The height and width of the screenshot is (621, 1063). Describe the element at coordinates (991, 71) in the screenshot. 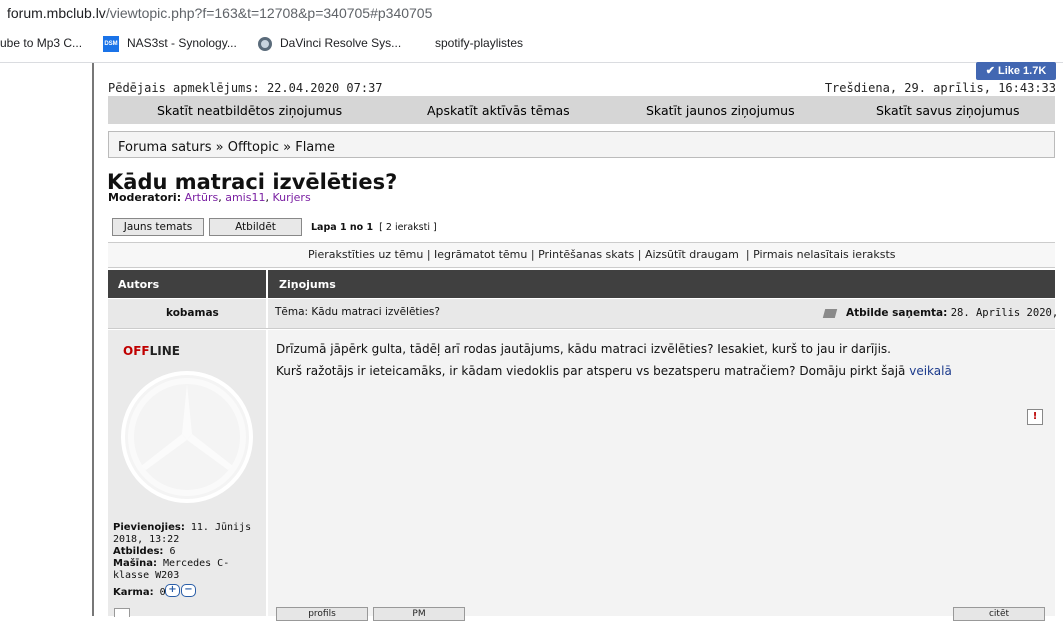

I see `check-icon: ✔` at that location.